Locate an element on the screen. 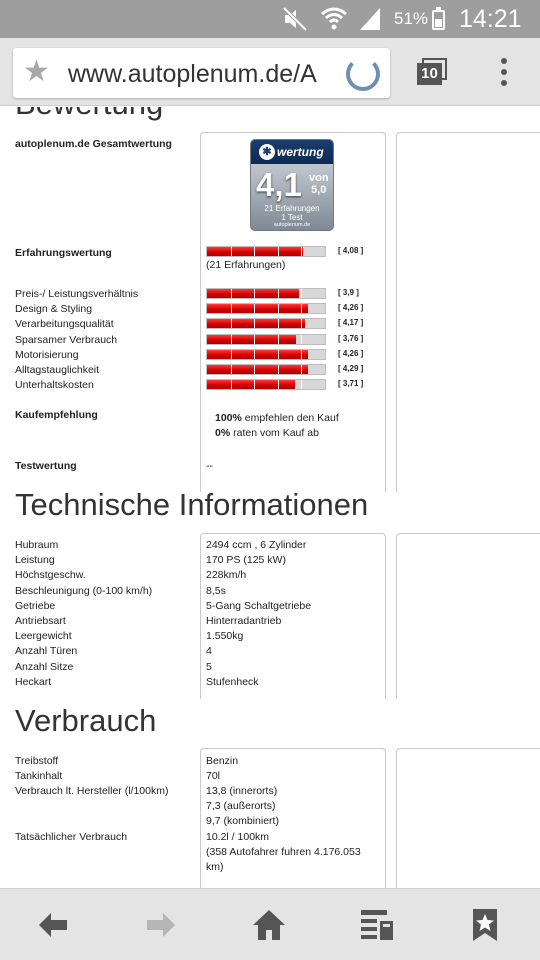 This screenshot has height=960, width=540. reading-list-button is located at coordinates (378, 924).